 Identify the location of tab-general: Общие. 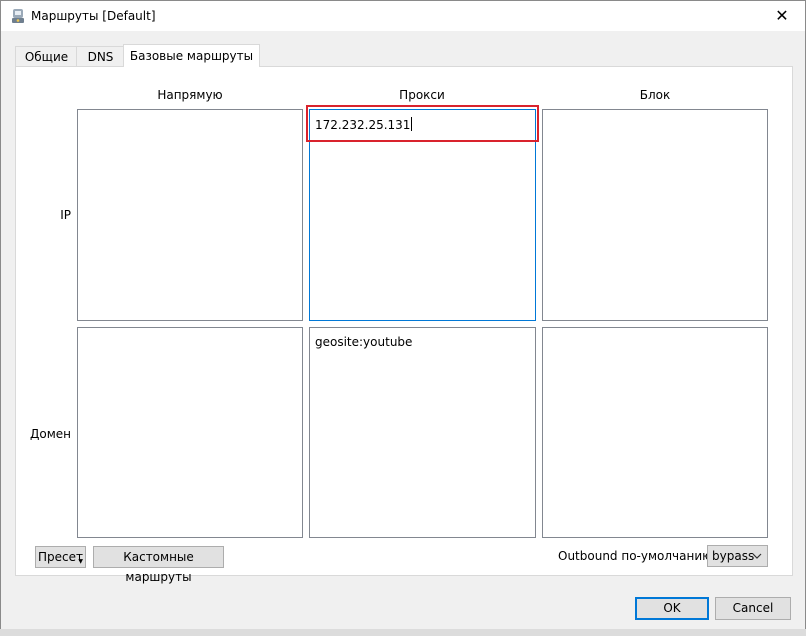
(46, 56).